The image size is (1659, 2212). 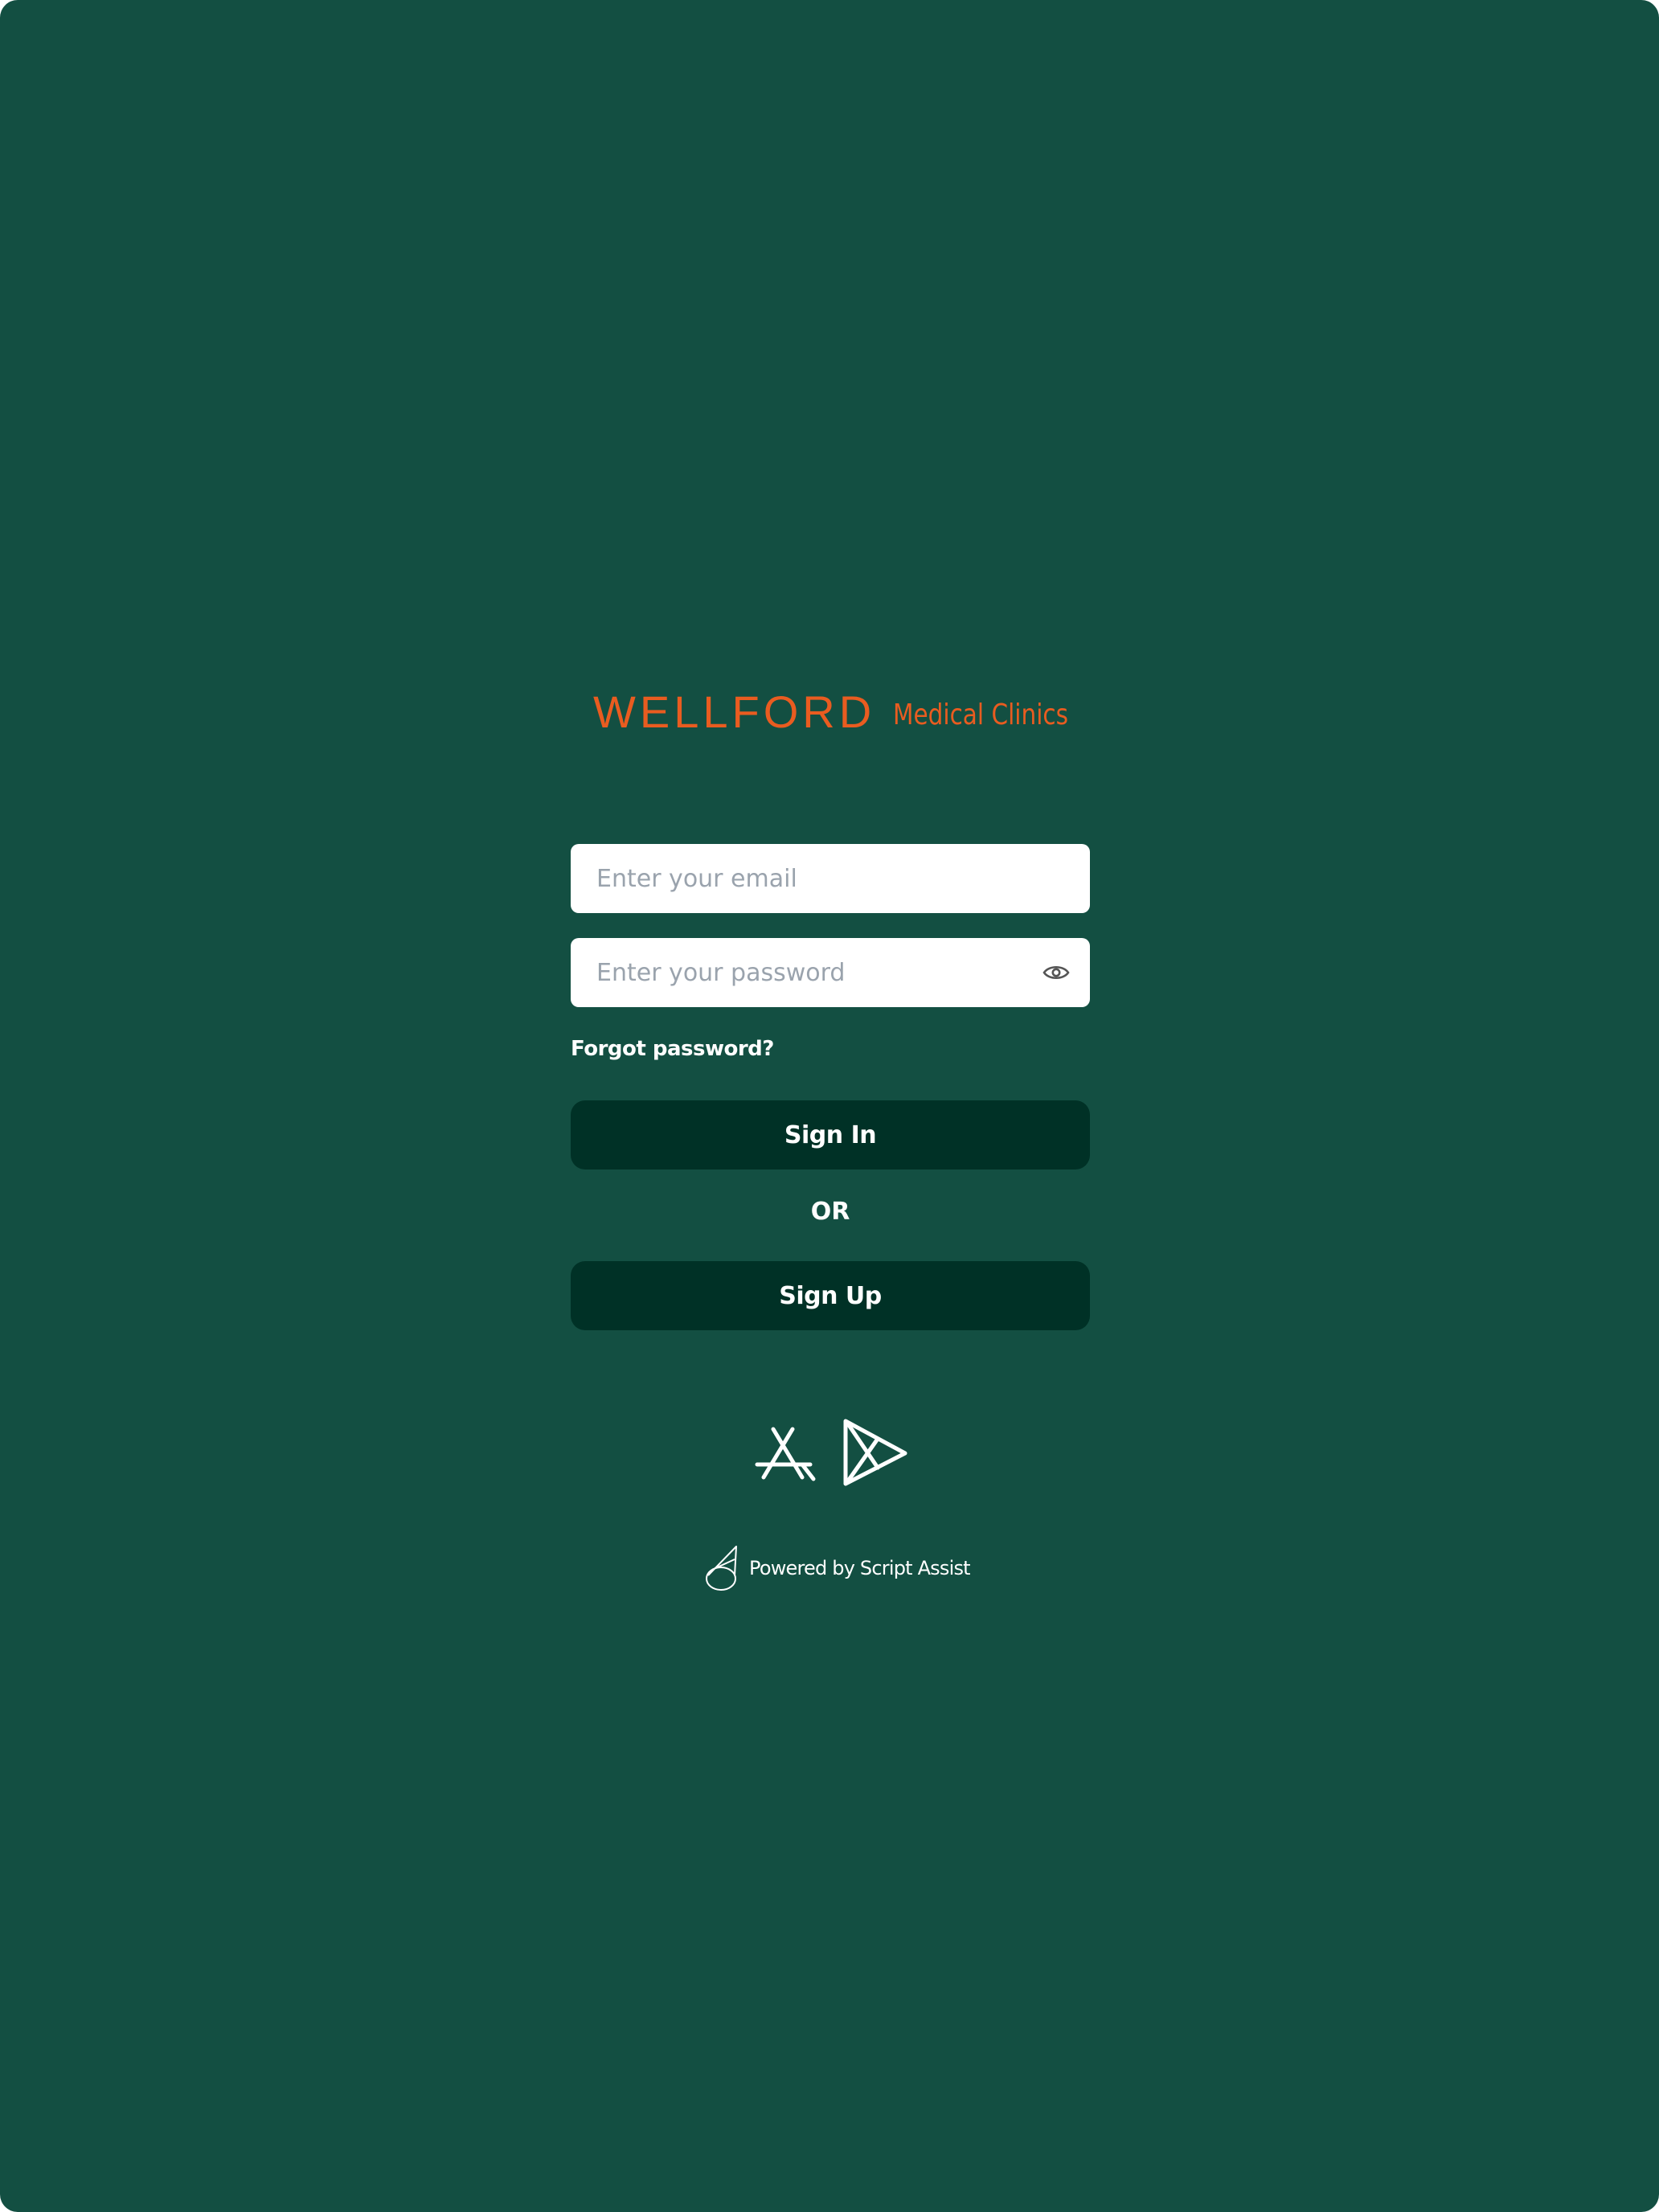 I want to click on password-field-container, so click(x=830, y=972).